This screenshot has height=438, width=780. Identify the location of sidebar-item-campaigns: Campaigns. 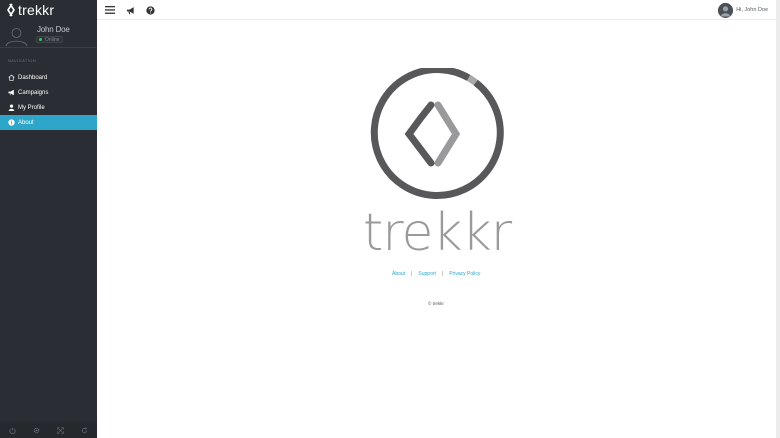
(48, 92).